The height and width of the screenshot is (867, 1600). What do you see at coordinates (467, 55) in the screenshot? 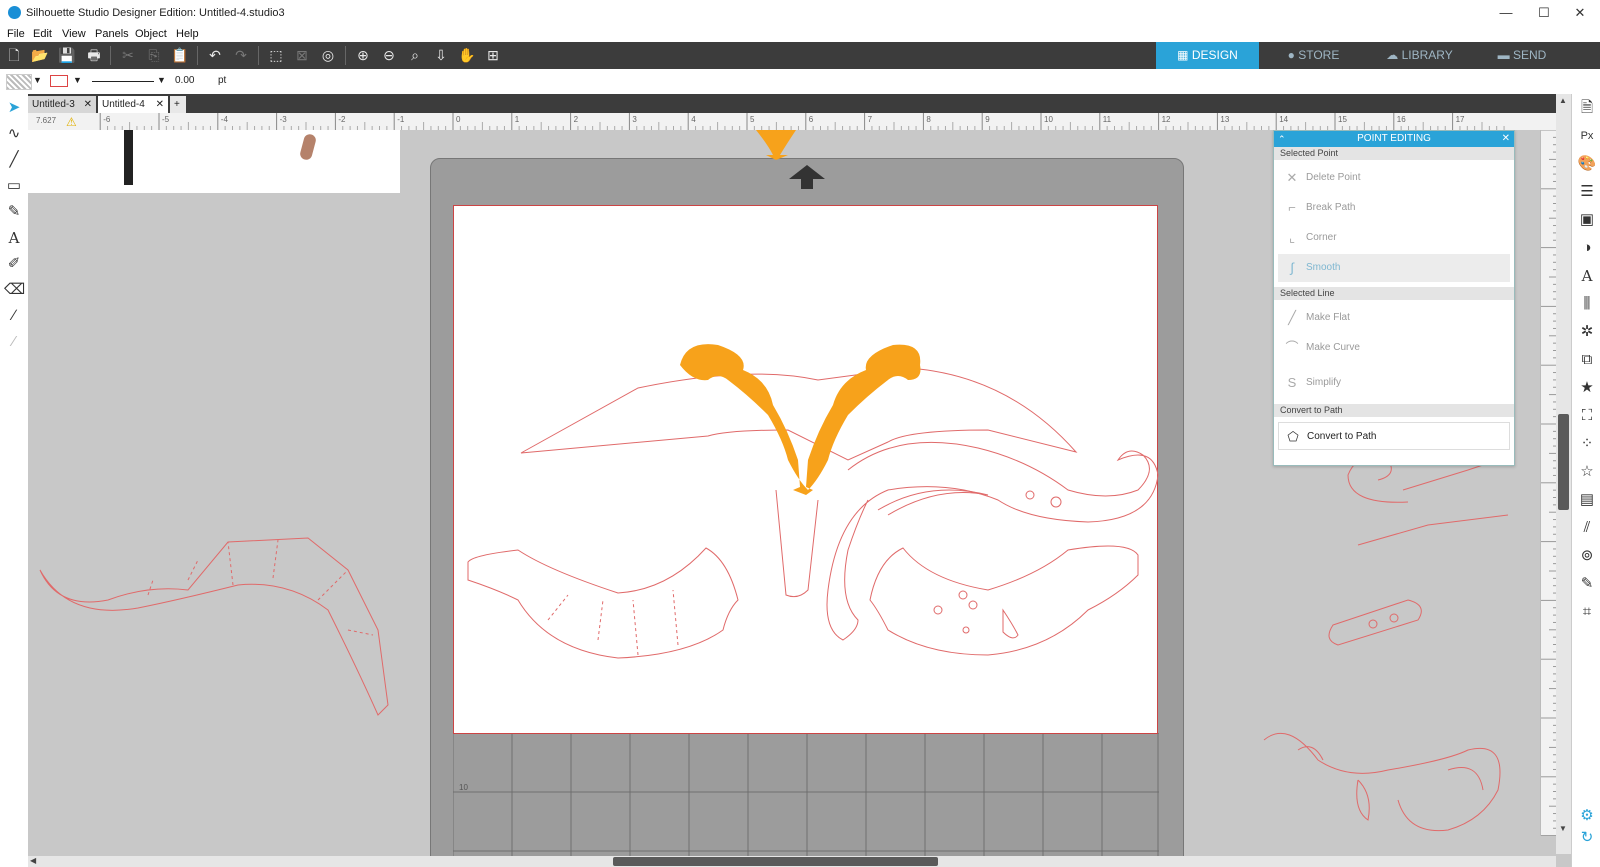
I see `hand-pan-icon: ✋` at bounding box center [467, 55].